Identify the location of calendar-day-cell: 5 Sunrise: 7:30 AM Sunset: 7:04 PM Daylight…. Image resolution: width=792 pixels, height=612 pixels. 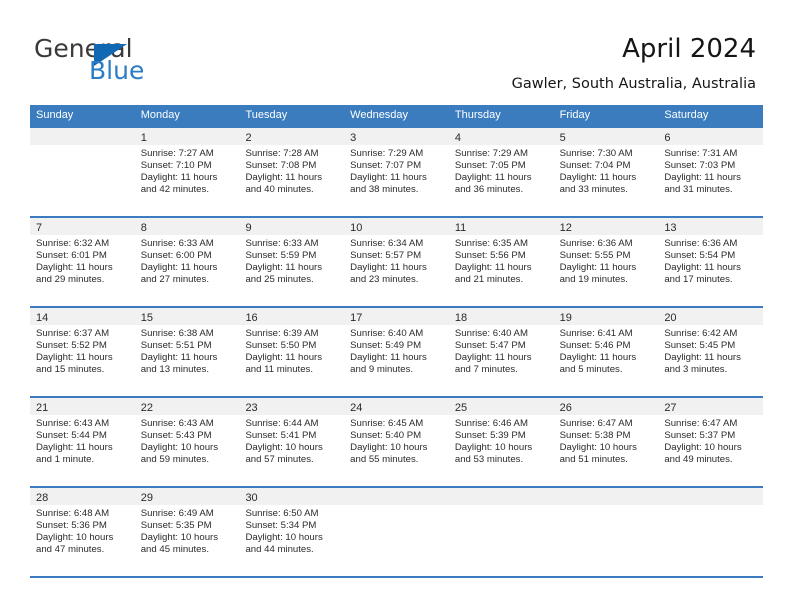
(606, 172).